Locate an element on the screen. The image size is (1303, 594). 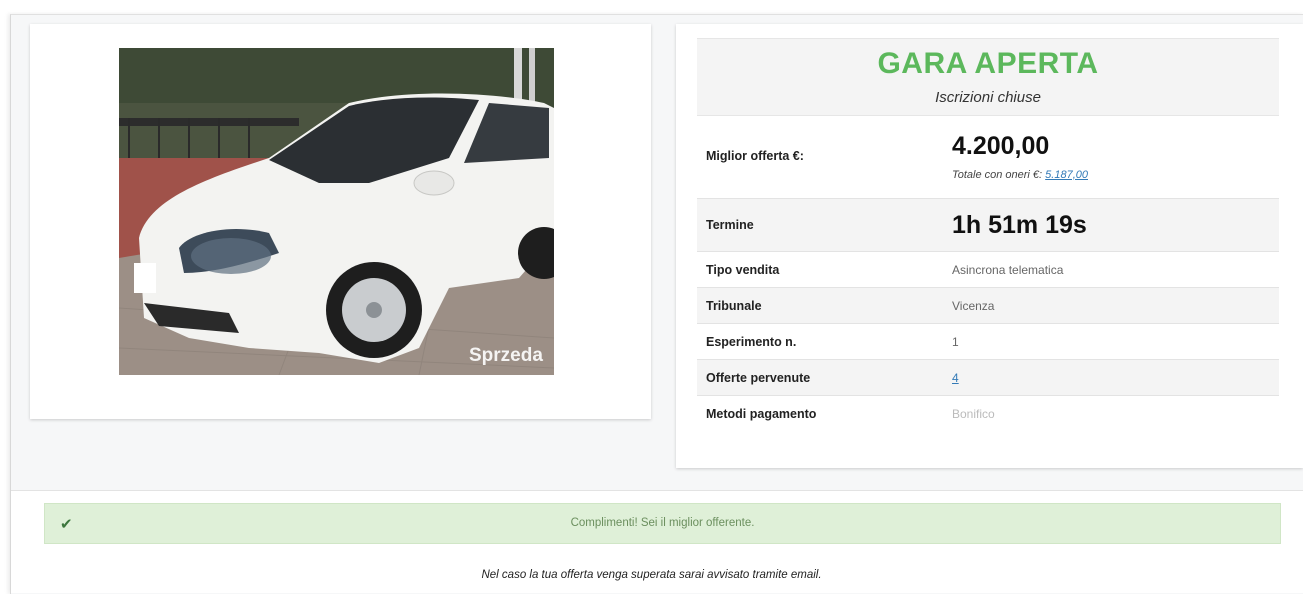
offers-cell: 4 is located at coordinates (1115, 377).